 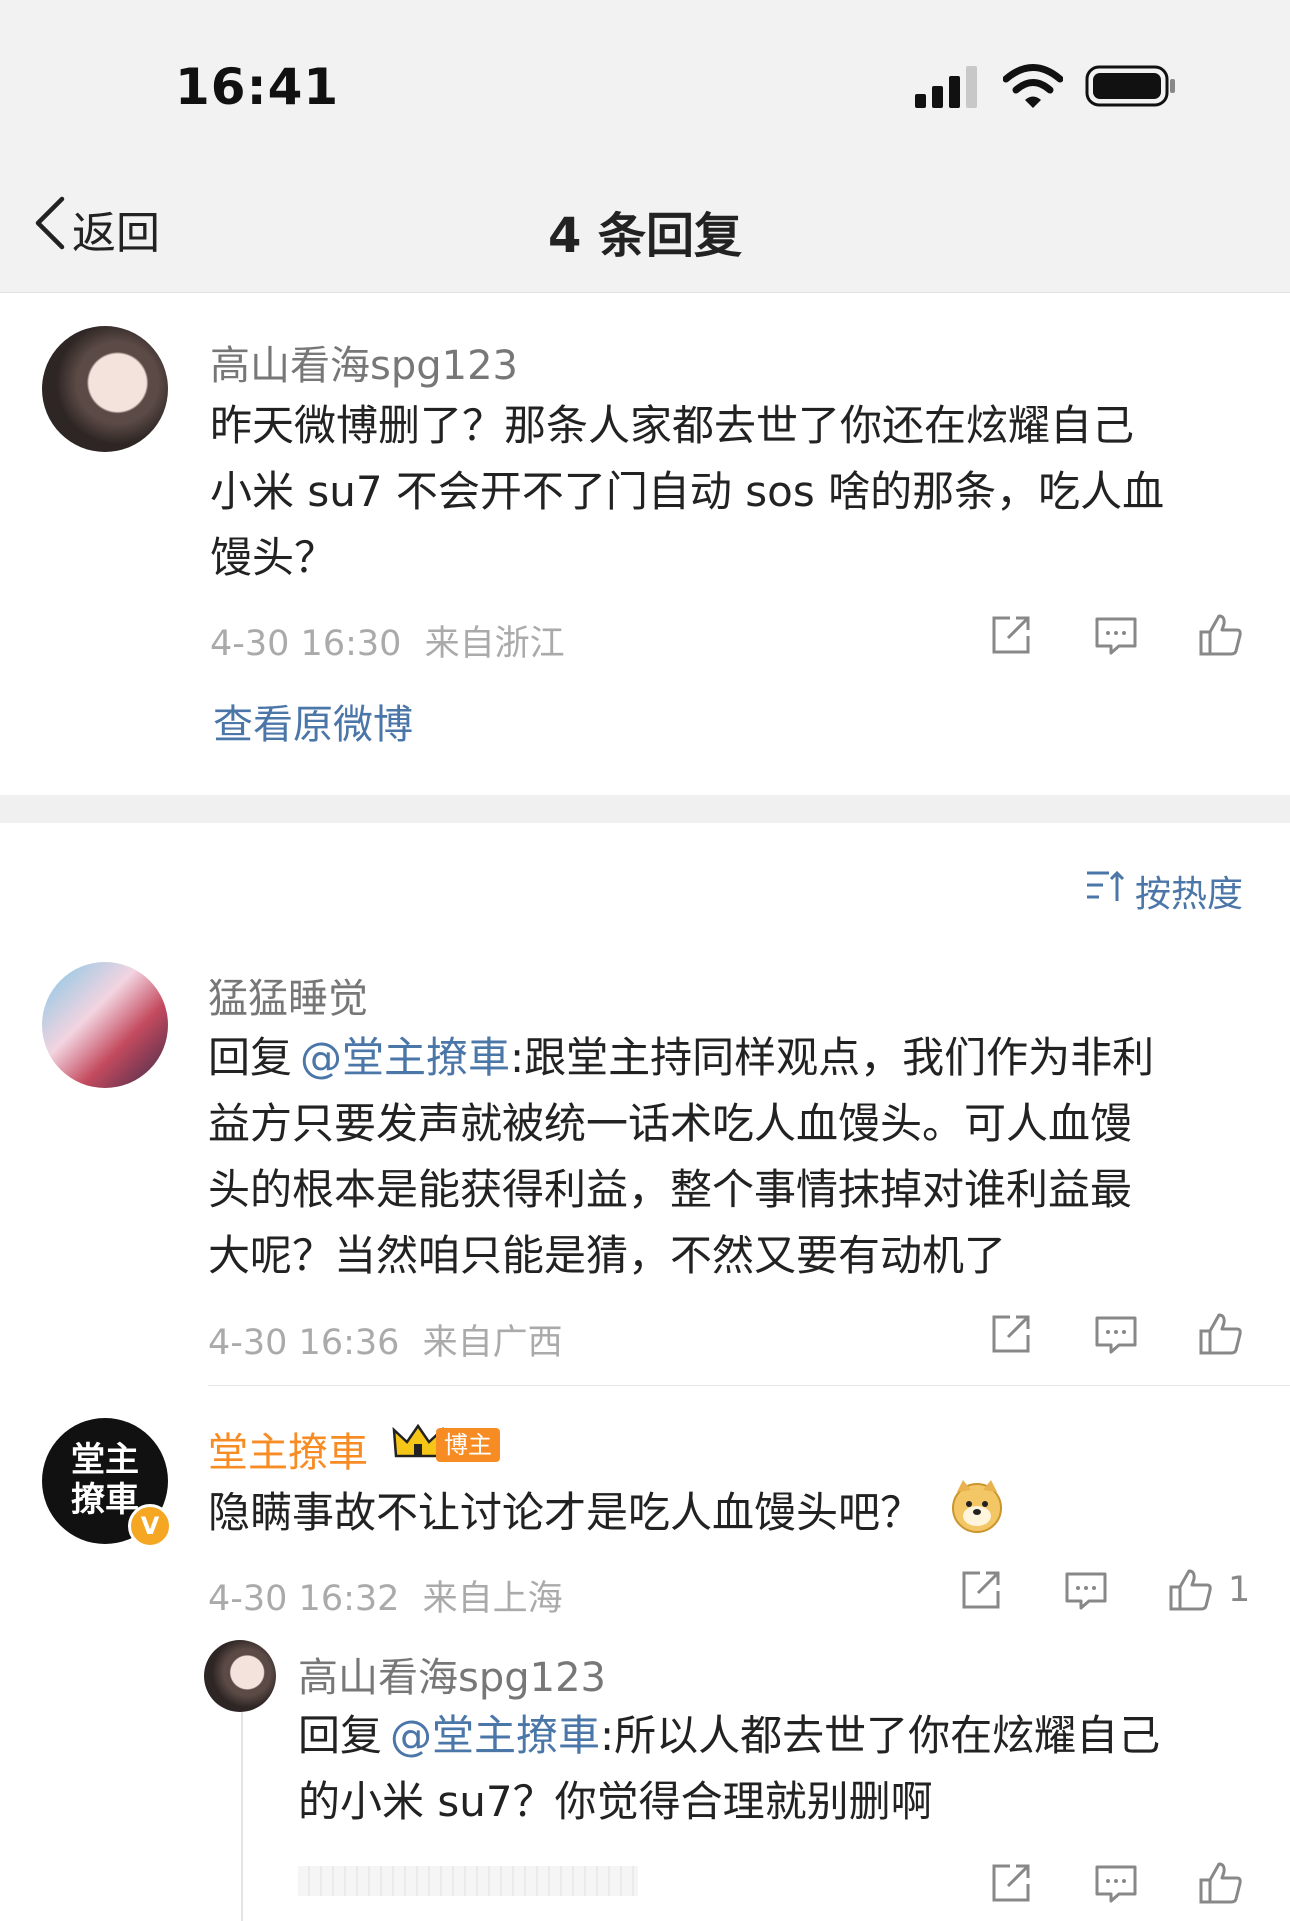 I want to click on sort-button: 按热度, so click(x=1164, y=891).